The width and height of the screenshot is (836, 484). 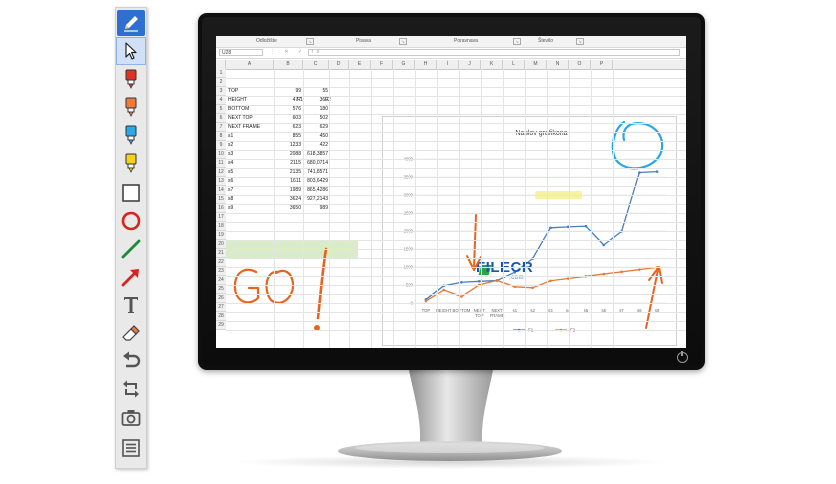 I want to click on formula-input, so click(x=494, y=52).